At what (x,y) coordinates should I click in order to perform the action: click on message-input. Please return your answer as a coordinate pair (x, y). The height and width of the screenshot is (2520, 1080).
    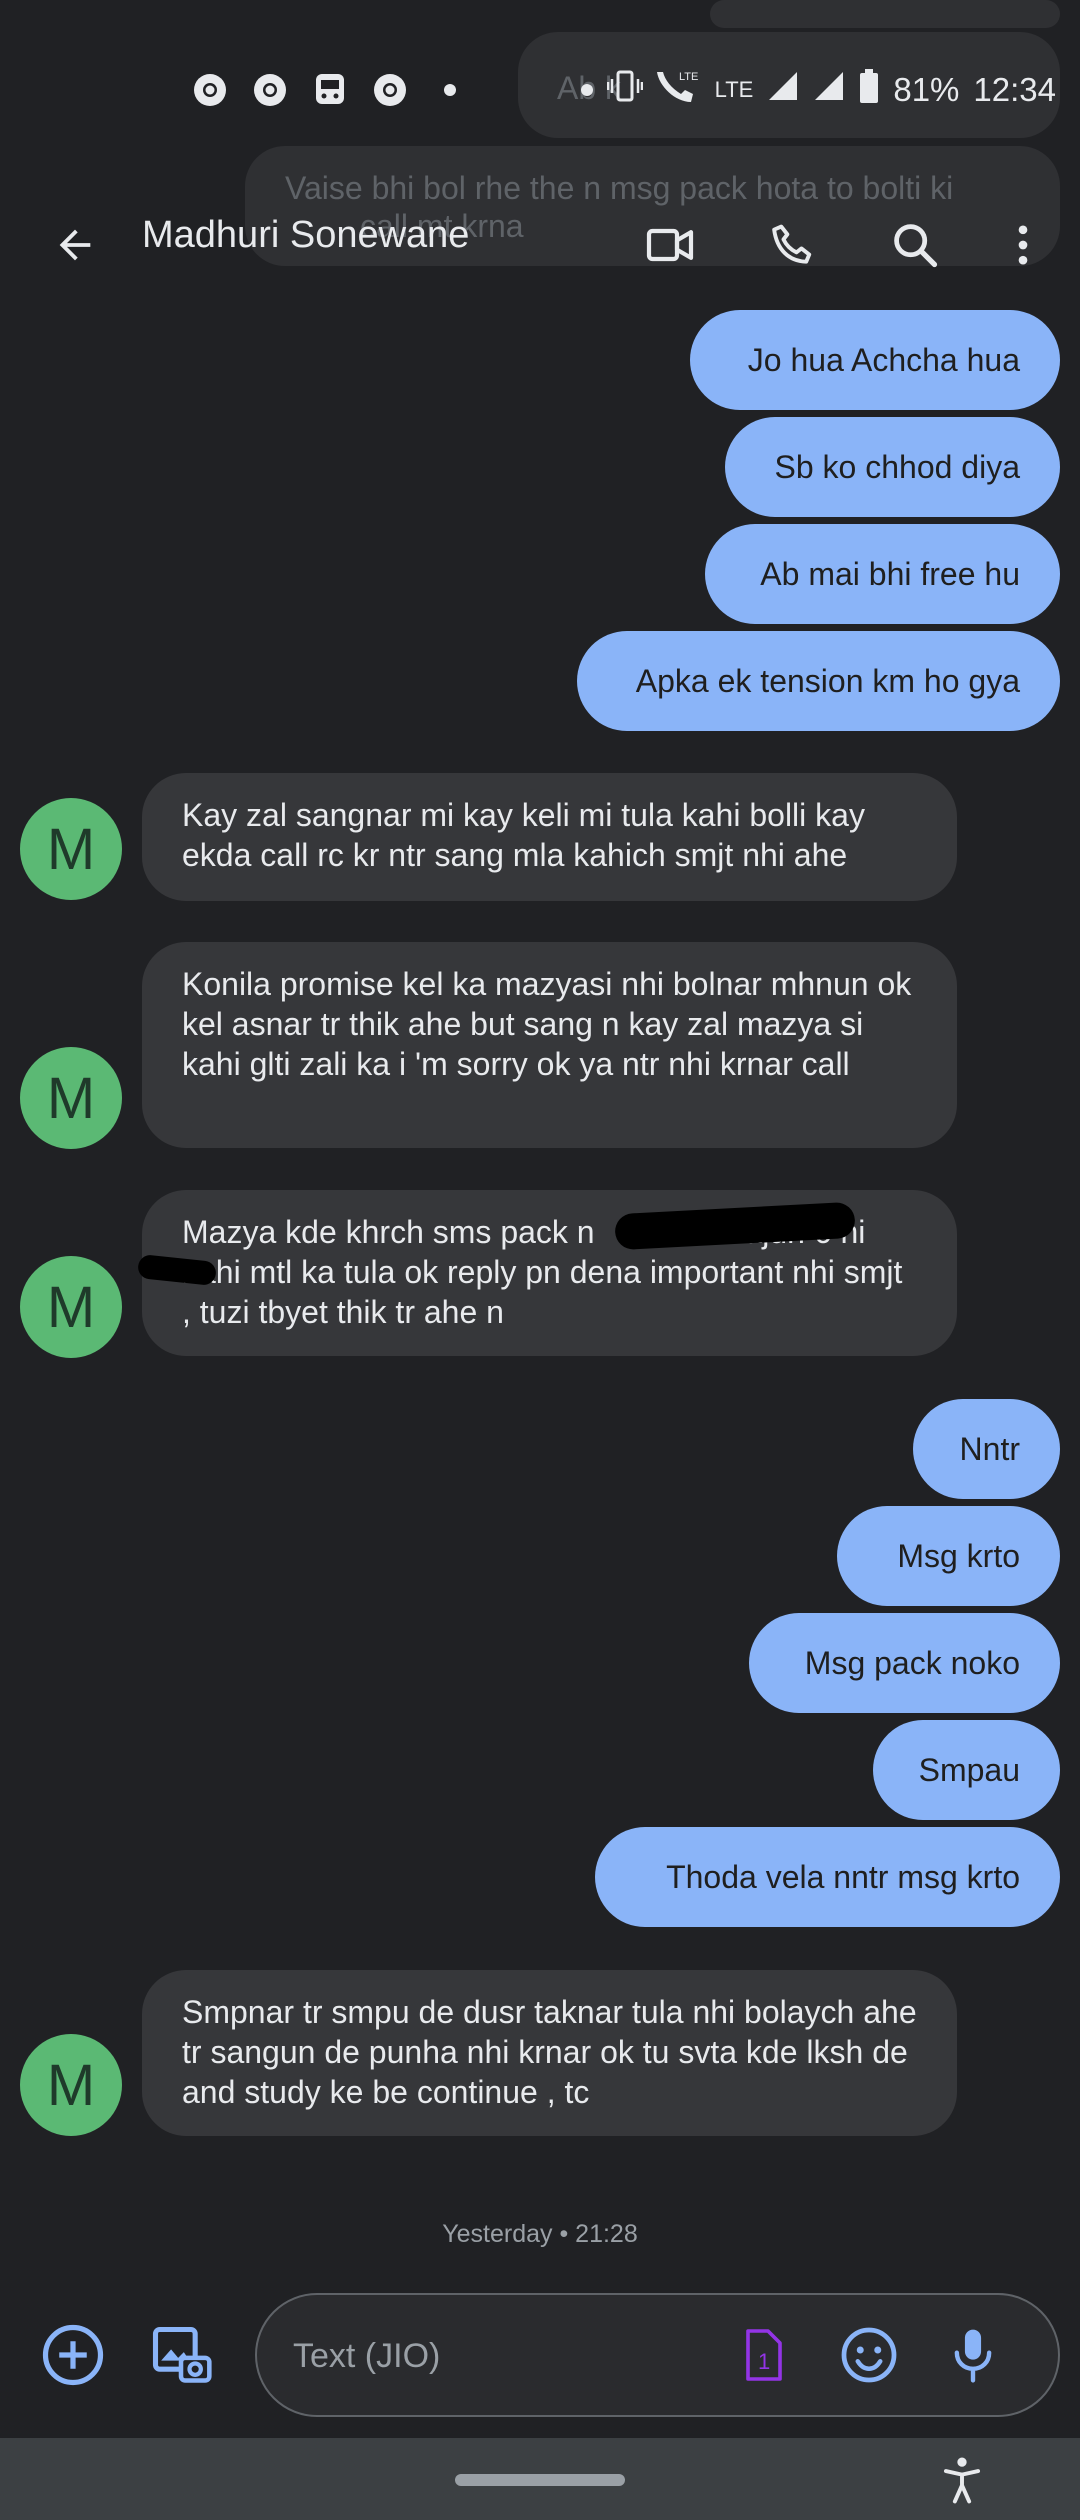
    Looking at the image, I should click on (508, 2356).